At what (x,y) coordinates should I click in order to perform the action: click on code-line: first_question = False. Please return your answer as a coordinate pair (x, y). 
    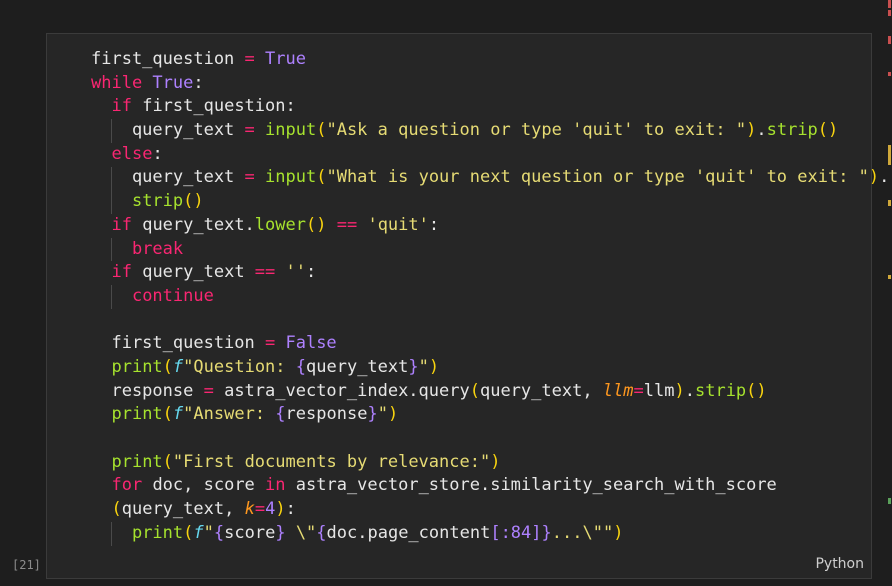
    Looking at the image, I should click on (490, 344).